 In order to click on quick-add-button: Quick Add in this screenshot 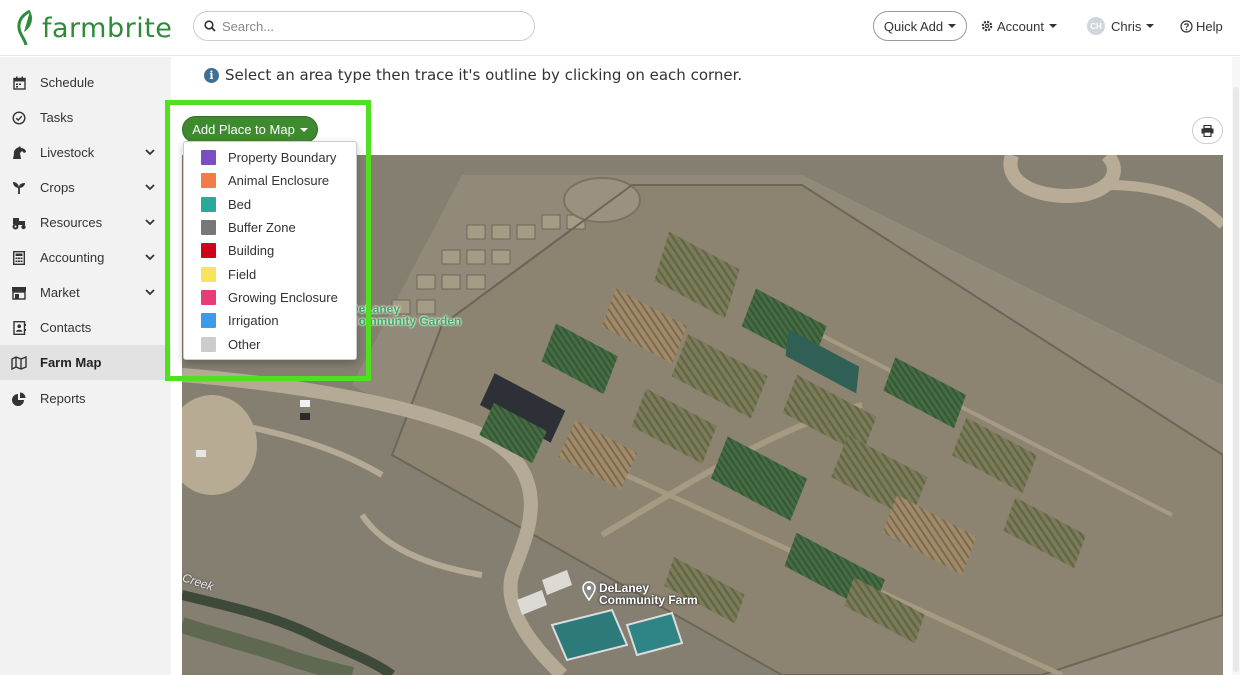, I will do `click(920, 26)`.